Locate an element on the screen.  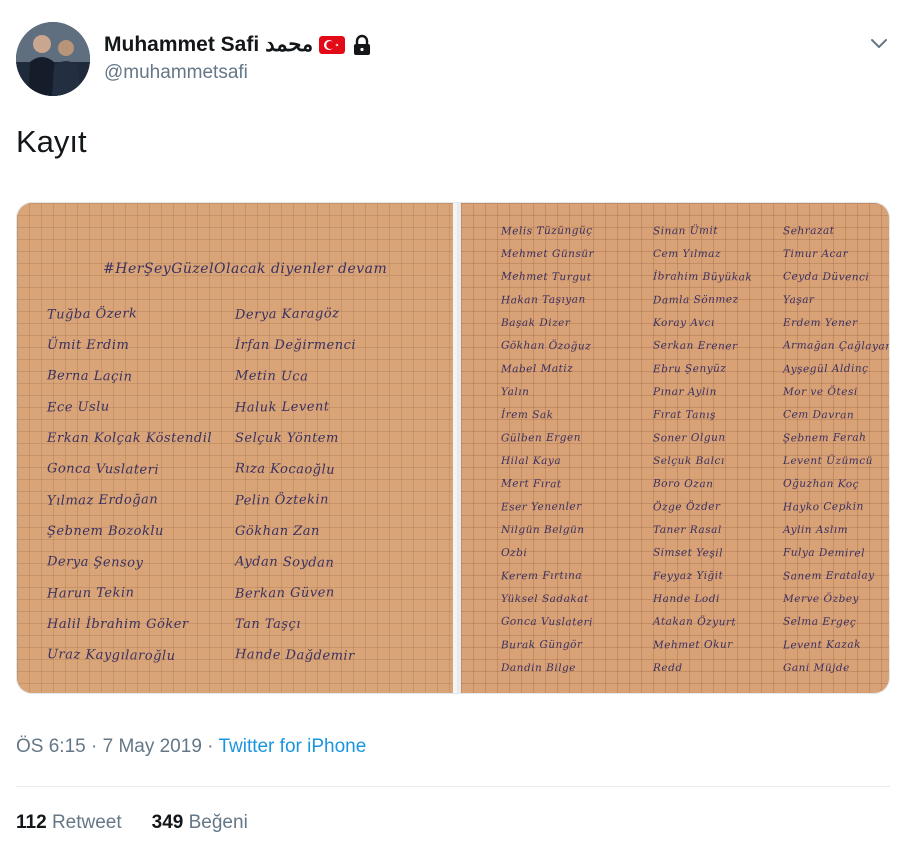
handwritten-name: Ebru Şenyüz is located at coordinates (689, 369).